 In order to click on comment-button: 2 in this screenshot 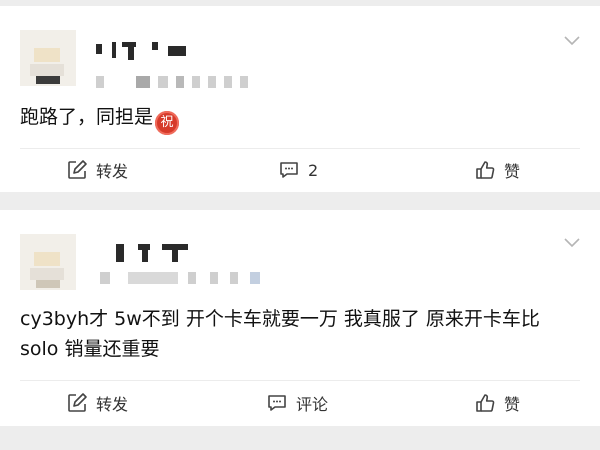, I will do `click(298, 170)`.